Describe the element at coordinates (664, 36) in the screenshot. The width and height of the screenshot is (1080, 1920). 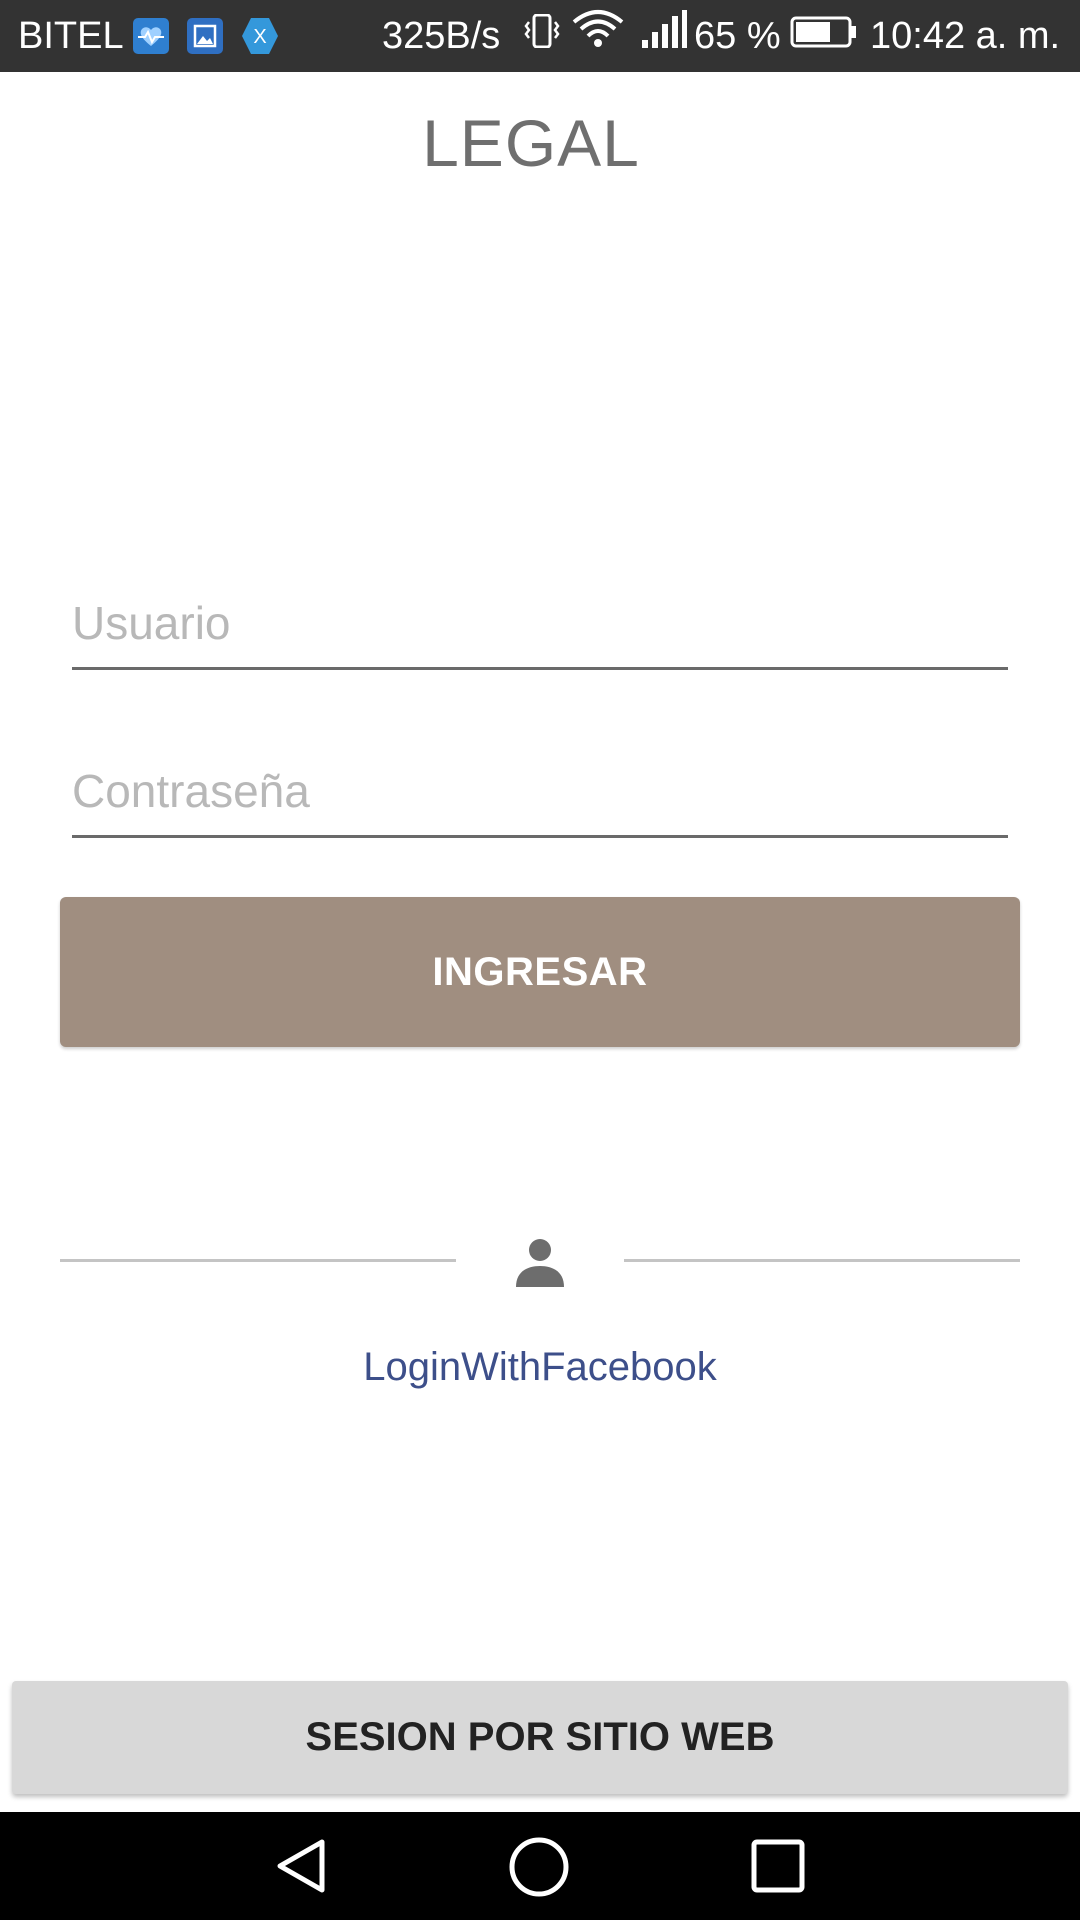
I see `signal-icon` at that location.